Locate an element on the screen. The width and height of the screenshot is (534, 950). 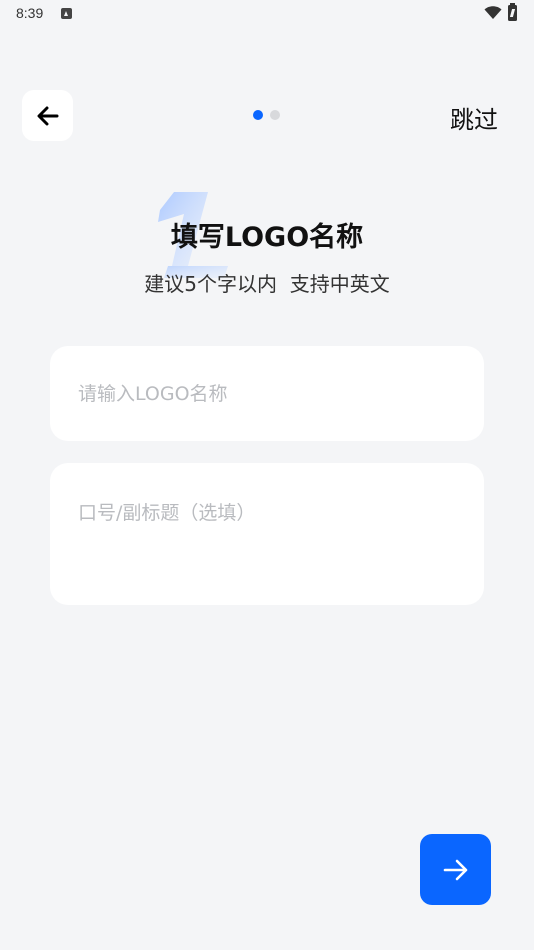
slogan-card is located at coordinates (267, 534).